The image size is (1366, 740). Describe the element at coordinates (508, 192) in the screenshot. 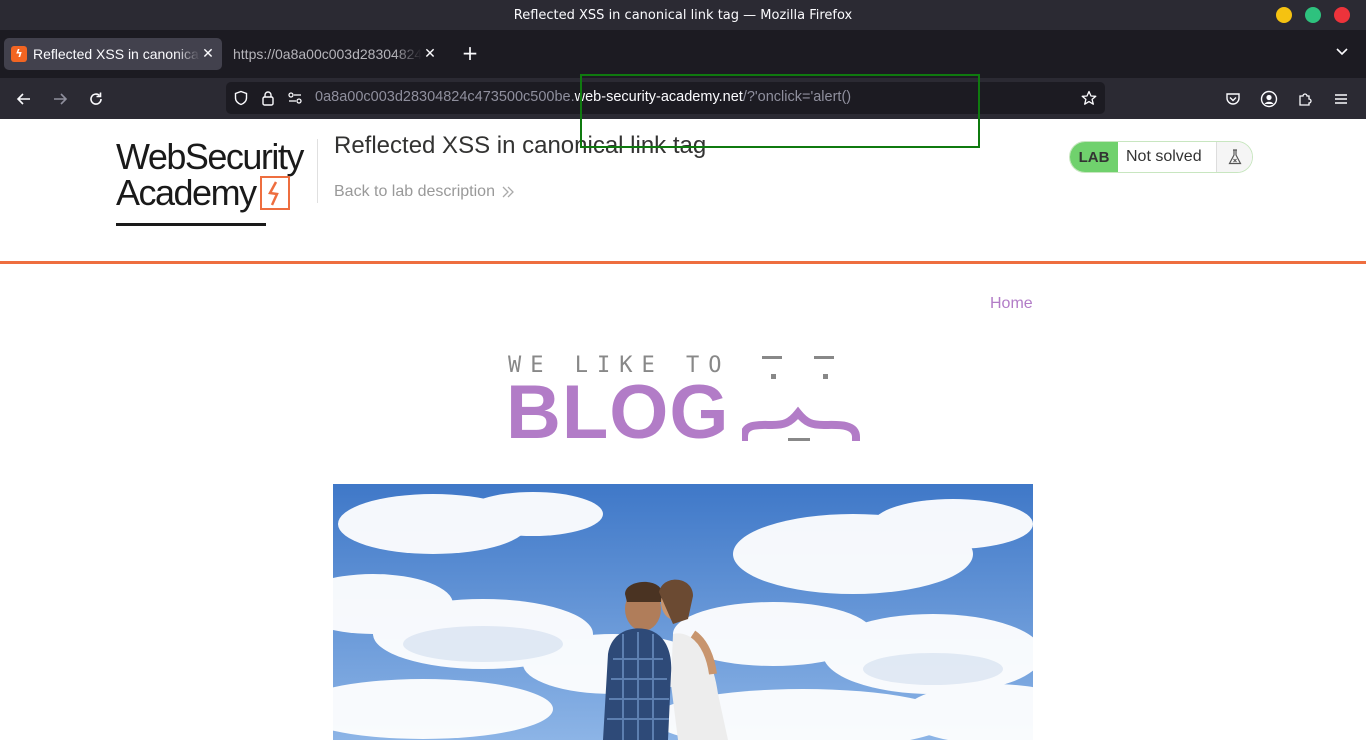

I see `double-chevron-right-icon` at that location.